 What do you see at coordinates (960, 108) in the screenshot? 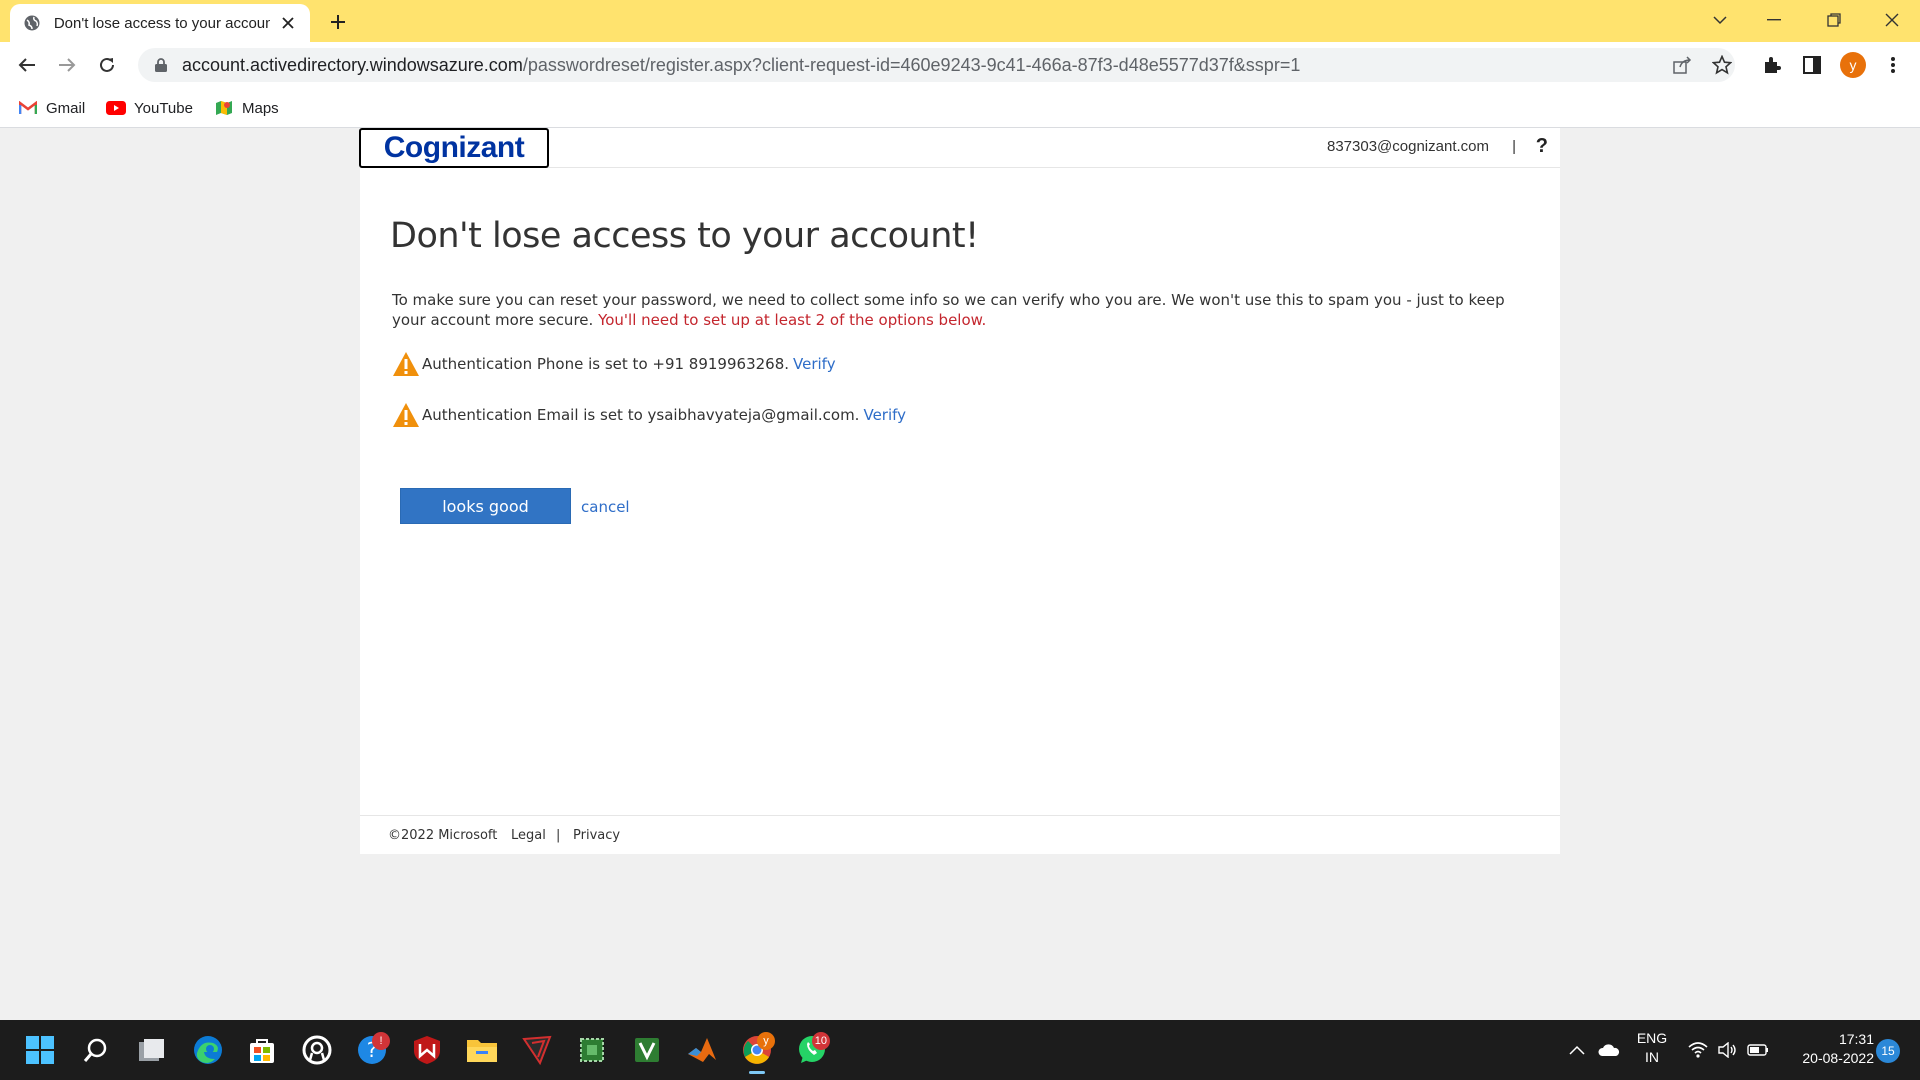
I see `bookmarks-bar: Gmail YouTube Maps` at bounding box center [960, 108].